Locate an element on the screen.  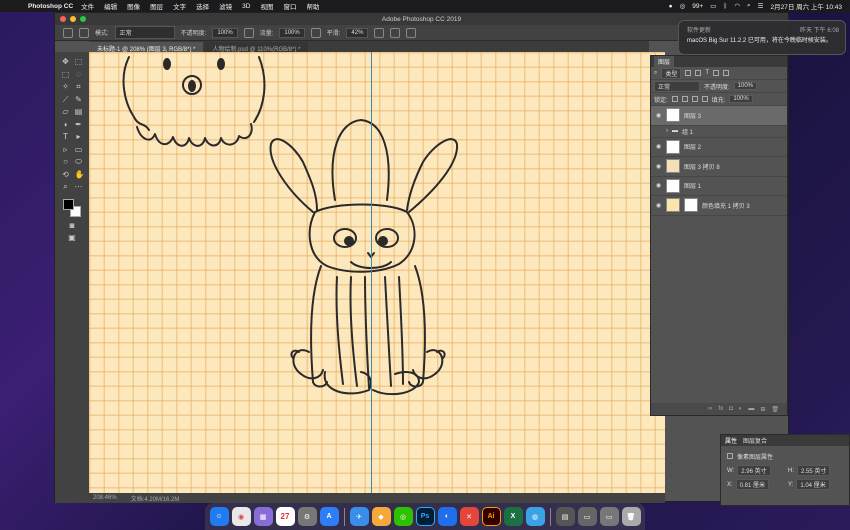
zoom-button is located at coordinates (83, 19).